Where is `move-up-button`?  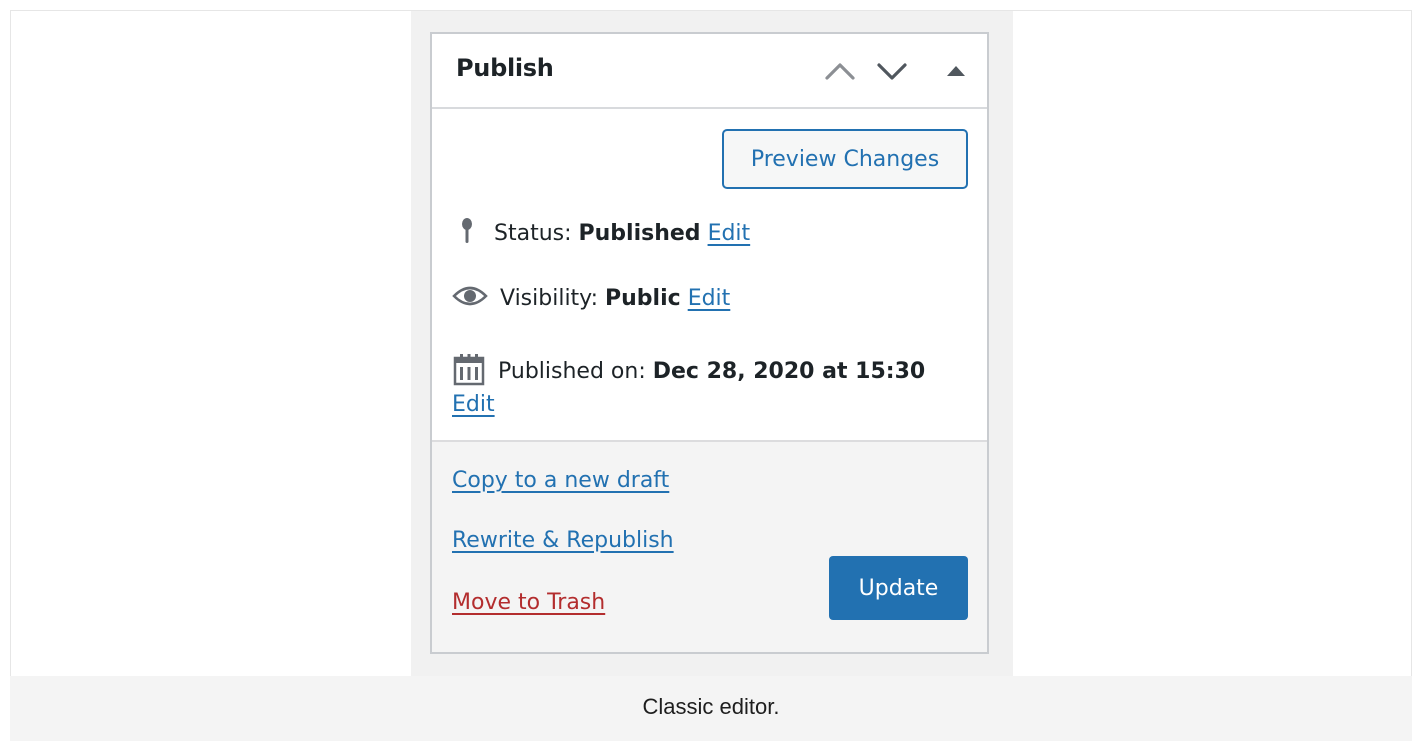 move-up-button is located at coordinates (840, 71).